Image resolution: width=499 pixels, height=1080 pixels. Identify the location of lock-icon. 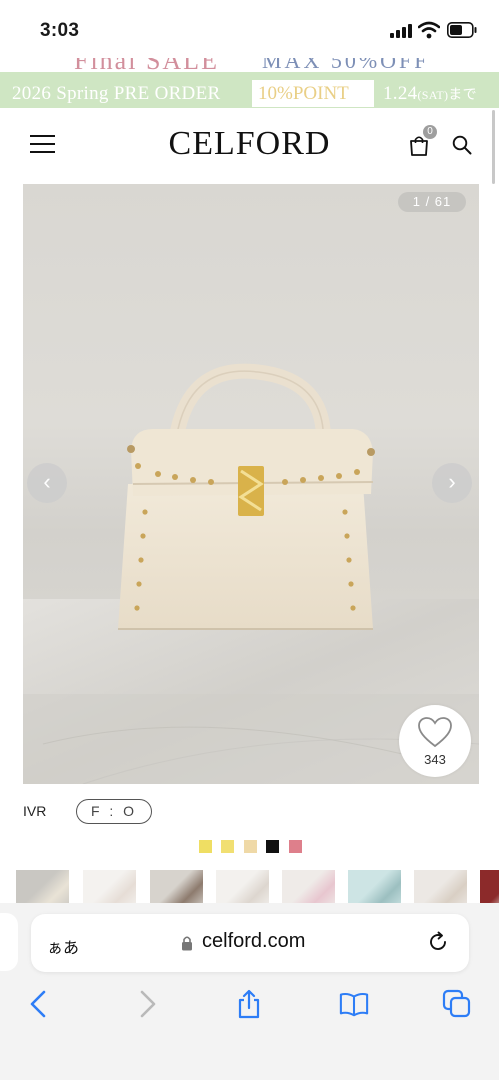
(187, 943).